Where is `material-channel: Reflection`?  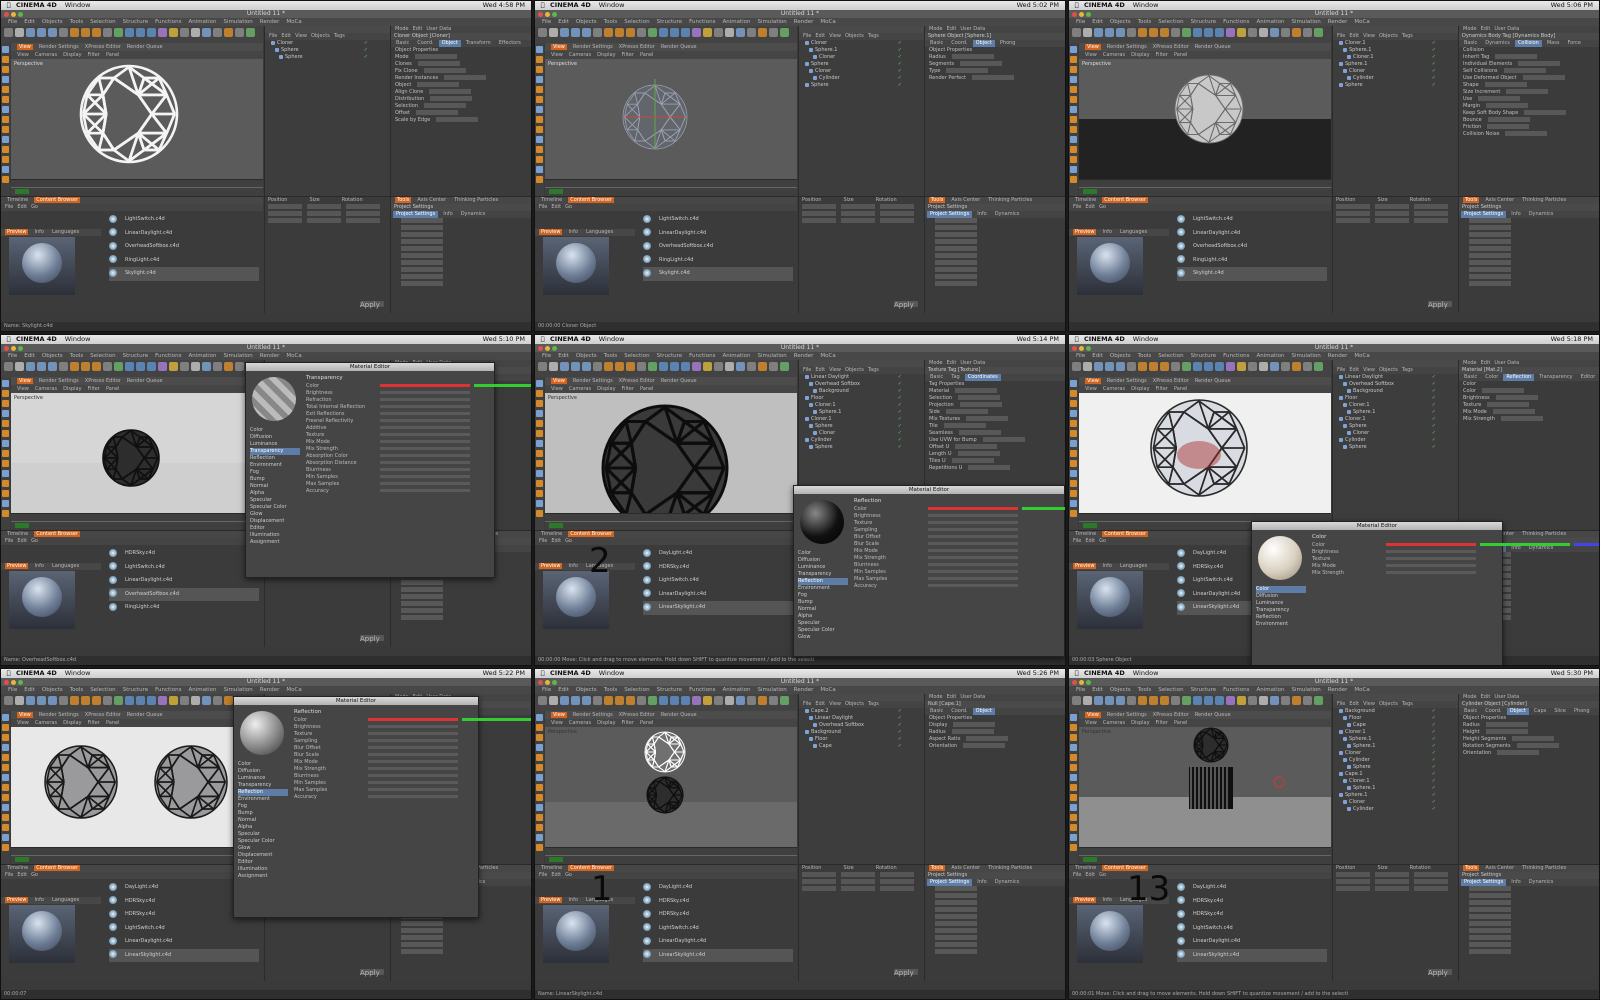 material-channel: Reflection is located at coordinates (823, 581).